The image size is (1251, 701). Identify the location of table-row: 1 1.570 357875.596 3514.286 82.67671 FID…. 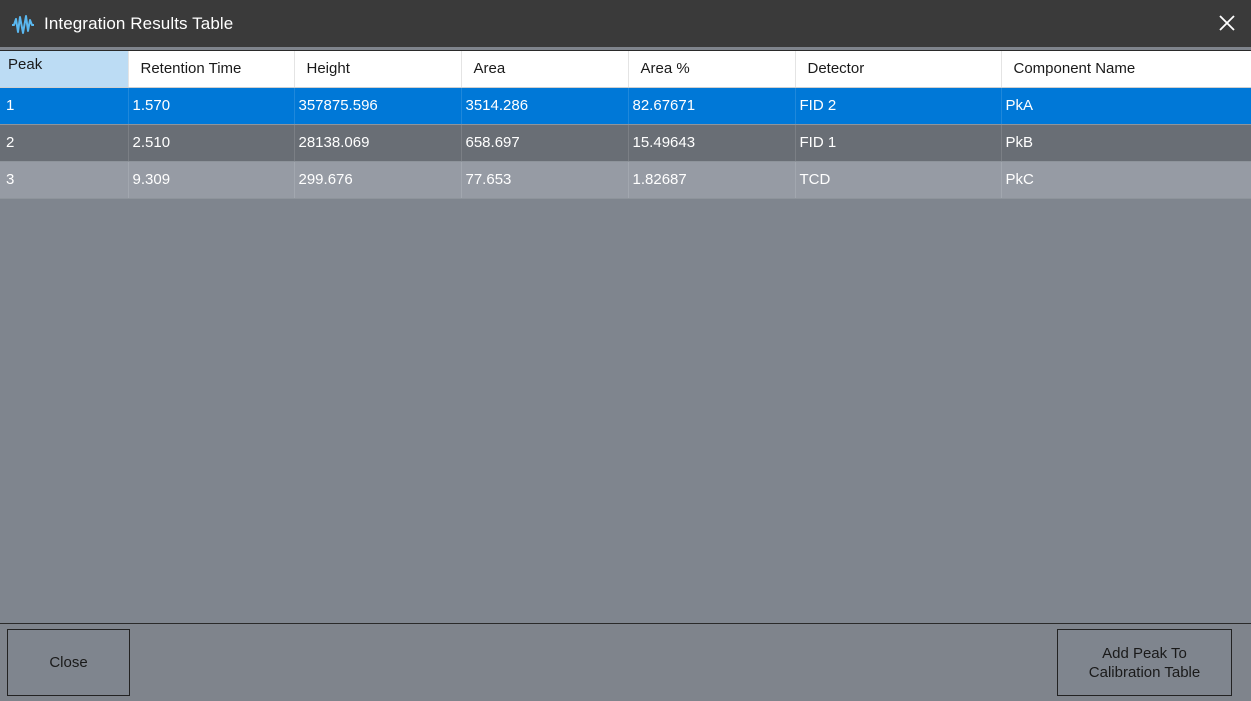
(625, 106).